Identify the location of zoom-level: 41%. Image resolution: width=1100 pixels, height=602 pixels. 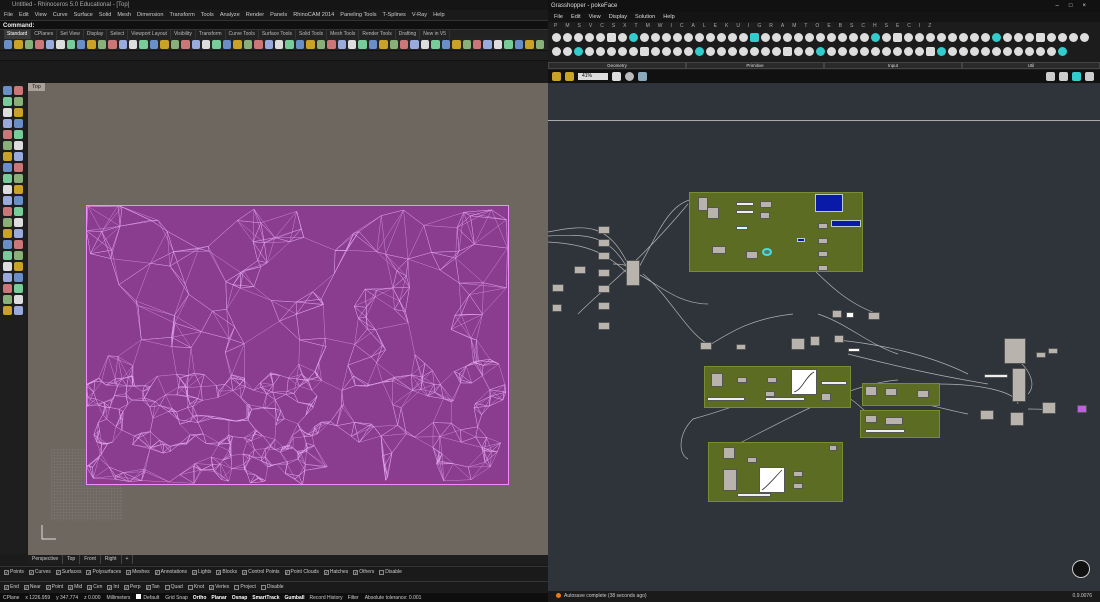
(593, 76).